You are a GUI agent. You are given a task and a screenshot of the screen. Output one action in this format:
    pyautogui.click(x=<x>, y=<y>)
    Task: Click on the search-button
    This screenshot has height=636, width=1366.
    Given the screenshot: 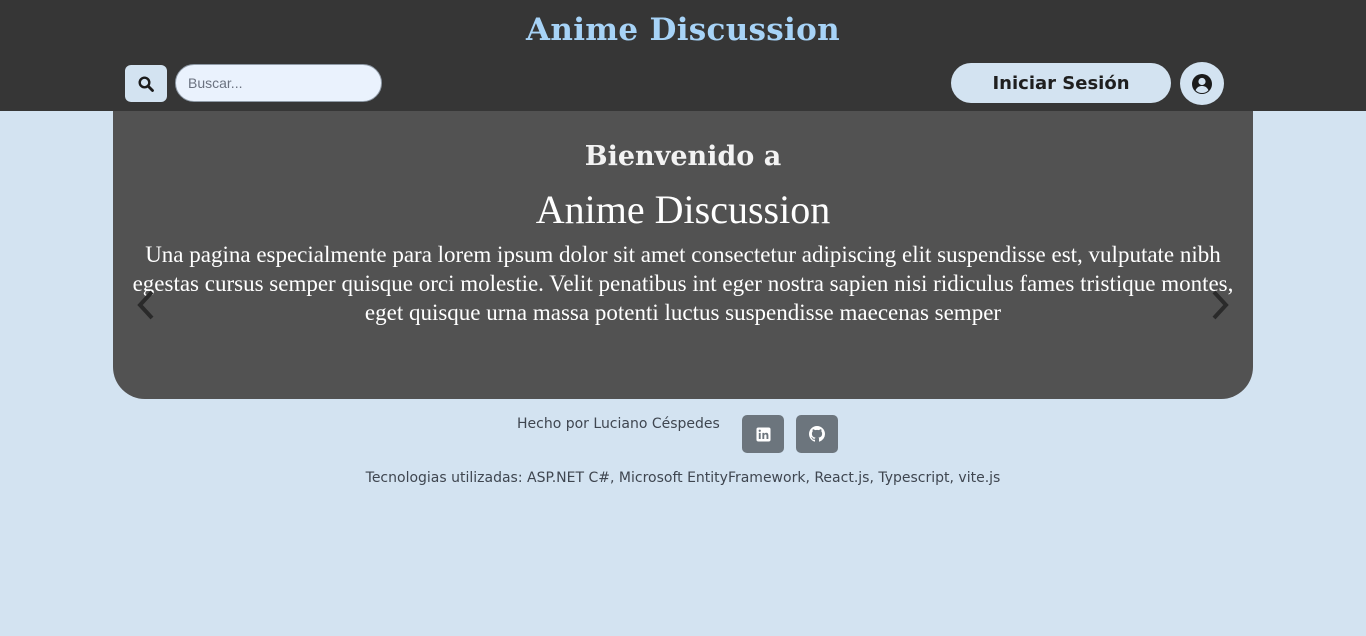 What is the action you would take?
    pyautogui.click(x=146, y=83)
    